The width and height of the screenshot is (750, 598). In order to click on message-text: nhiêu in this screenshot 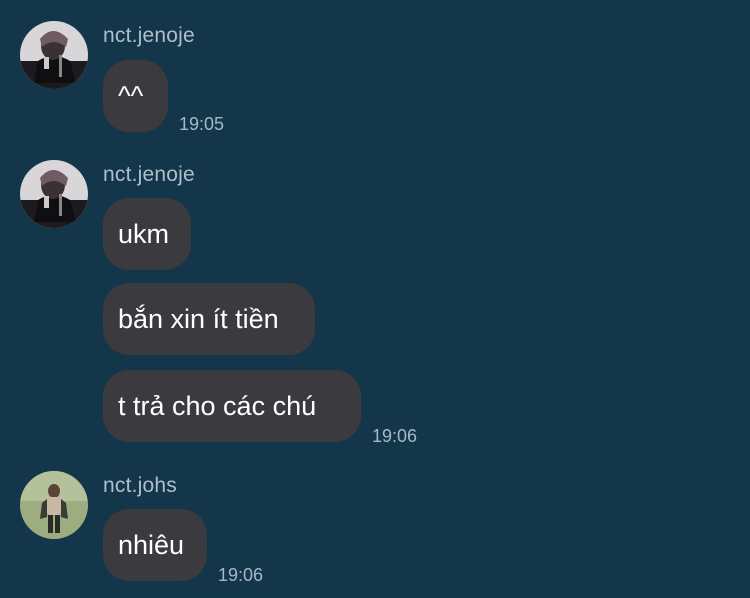, I will do `click(151, 545)`.